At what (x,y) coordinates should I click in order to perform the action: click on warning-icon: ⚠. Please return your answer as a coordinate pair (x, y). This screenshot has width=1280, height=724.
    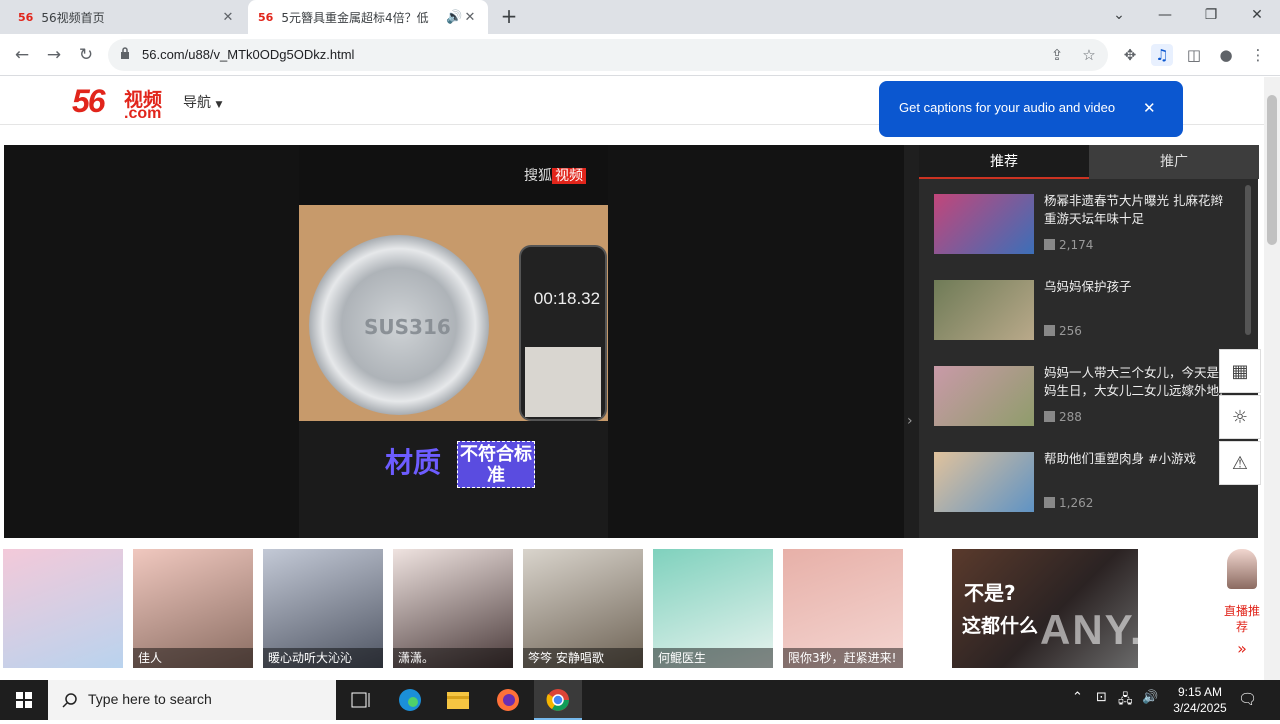
    Looking at the image, I should click on (1240, 463).